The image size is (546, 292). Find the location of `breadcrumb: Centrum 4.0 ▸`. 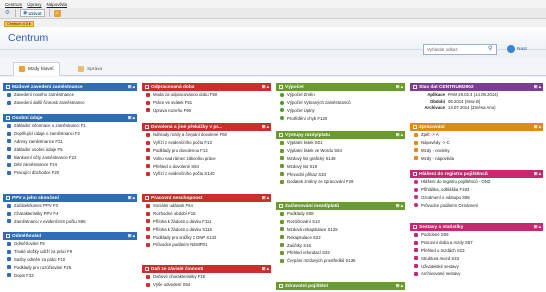

breadcrumb: Centrum 4.0 ▸ is located at coordinates (19, 23).